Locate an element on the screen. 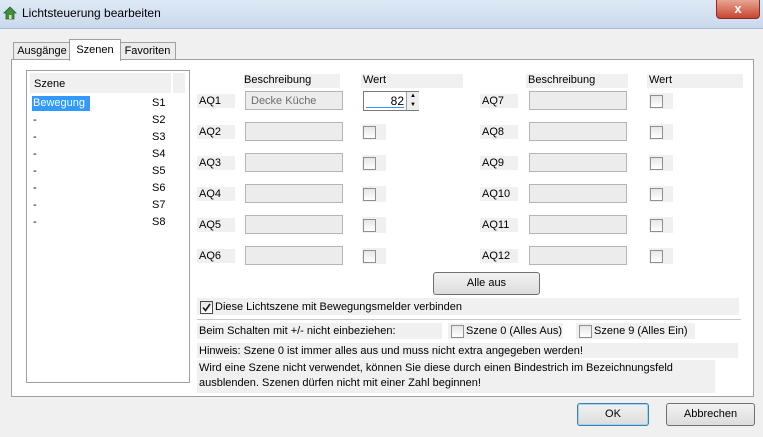 This screenshot has height=437, width=763. check-icon is located at coordinates (206, 307).